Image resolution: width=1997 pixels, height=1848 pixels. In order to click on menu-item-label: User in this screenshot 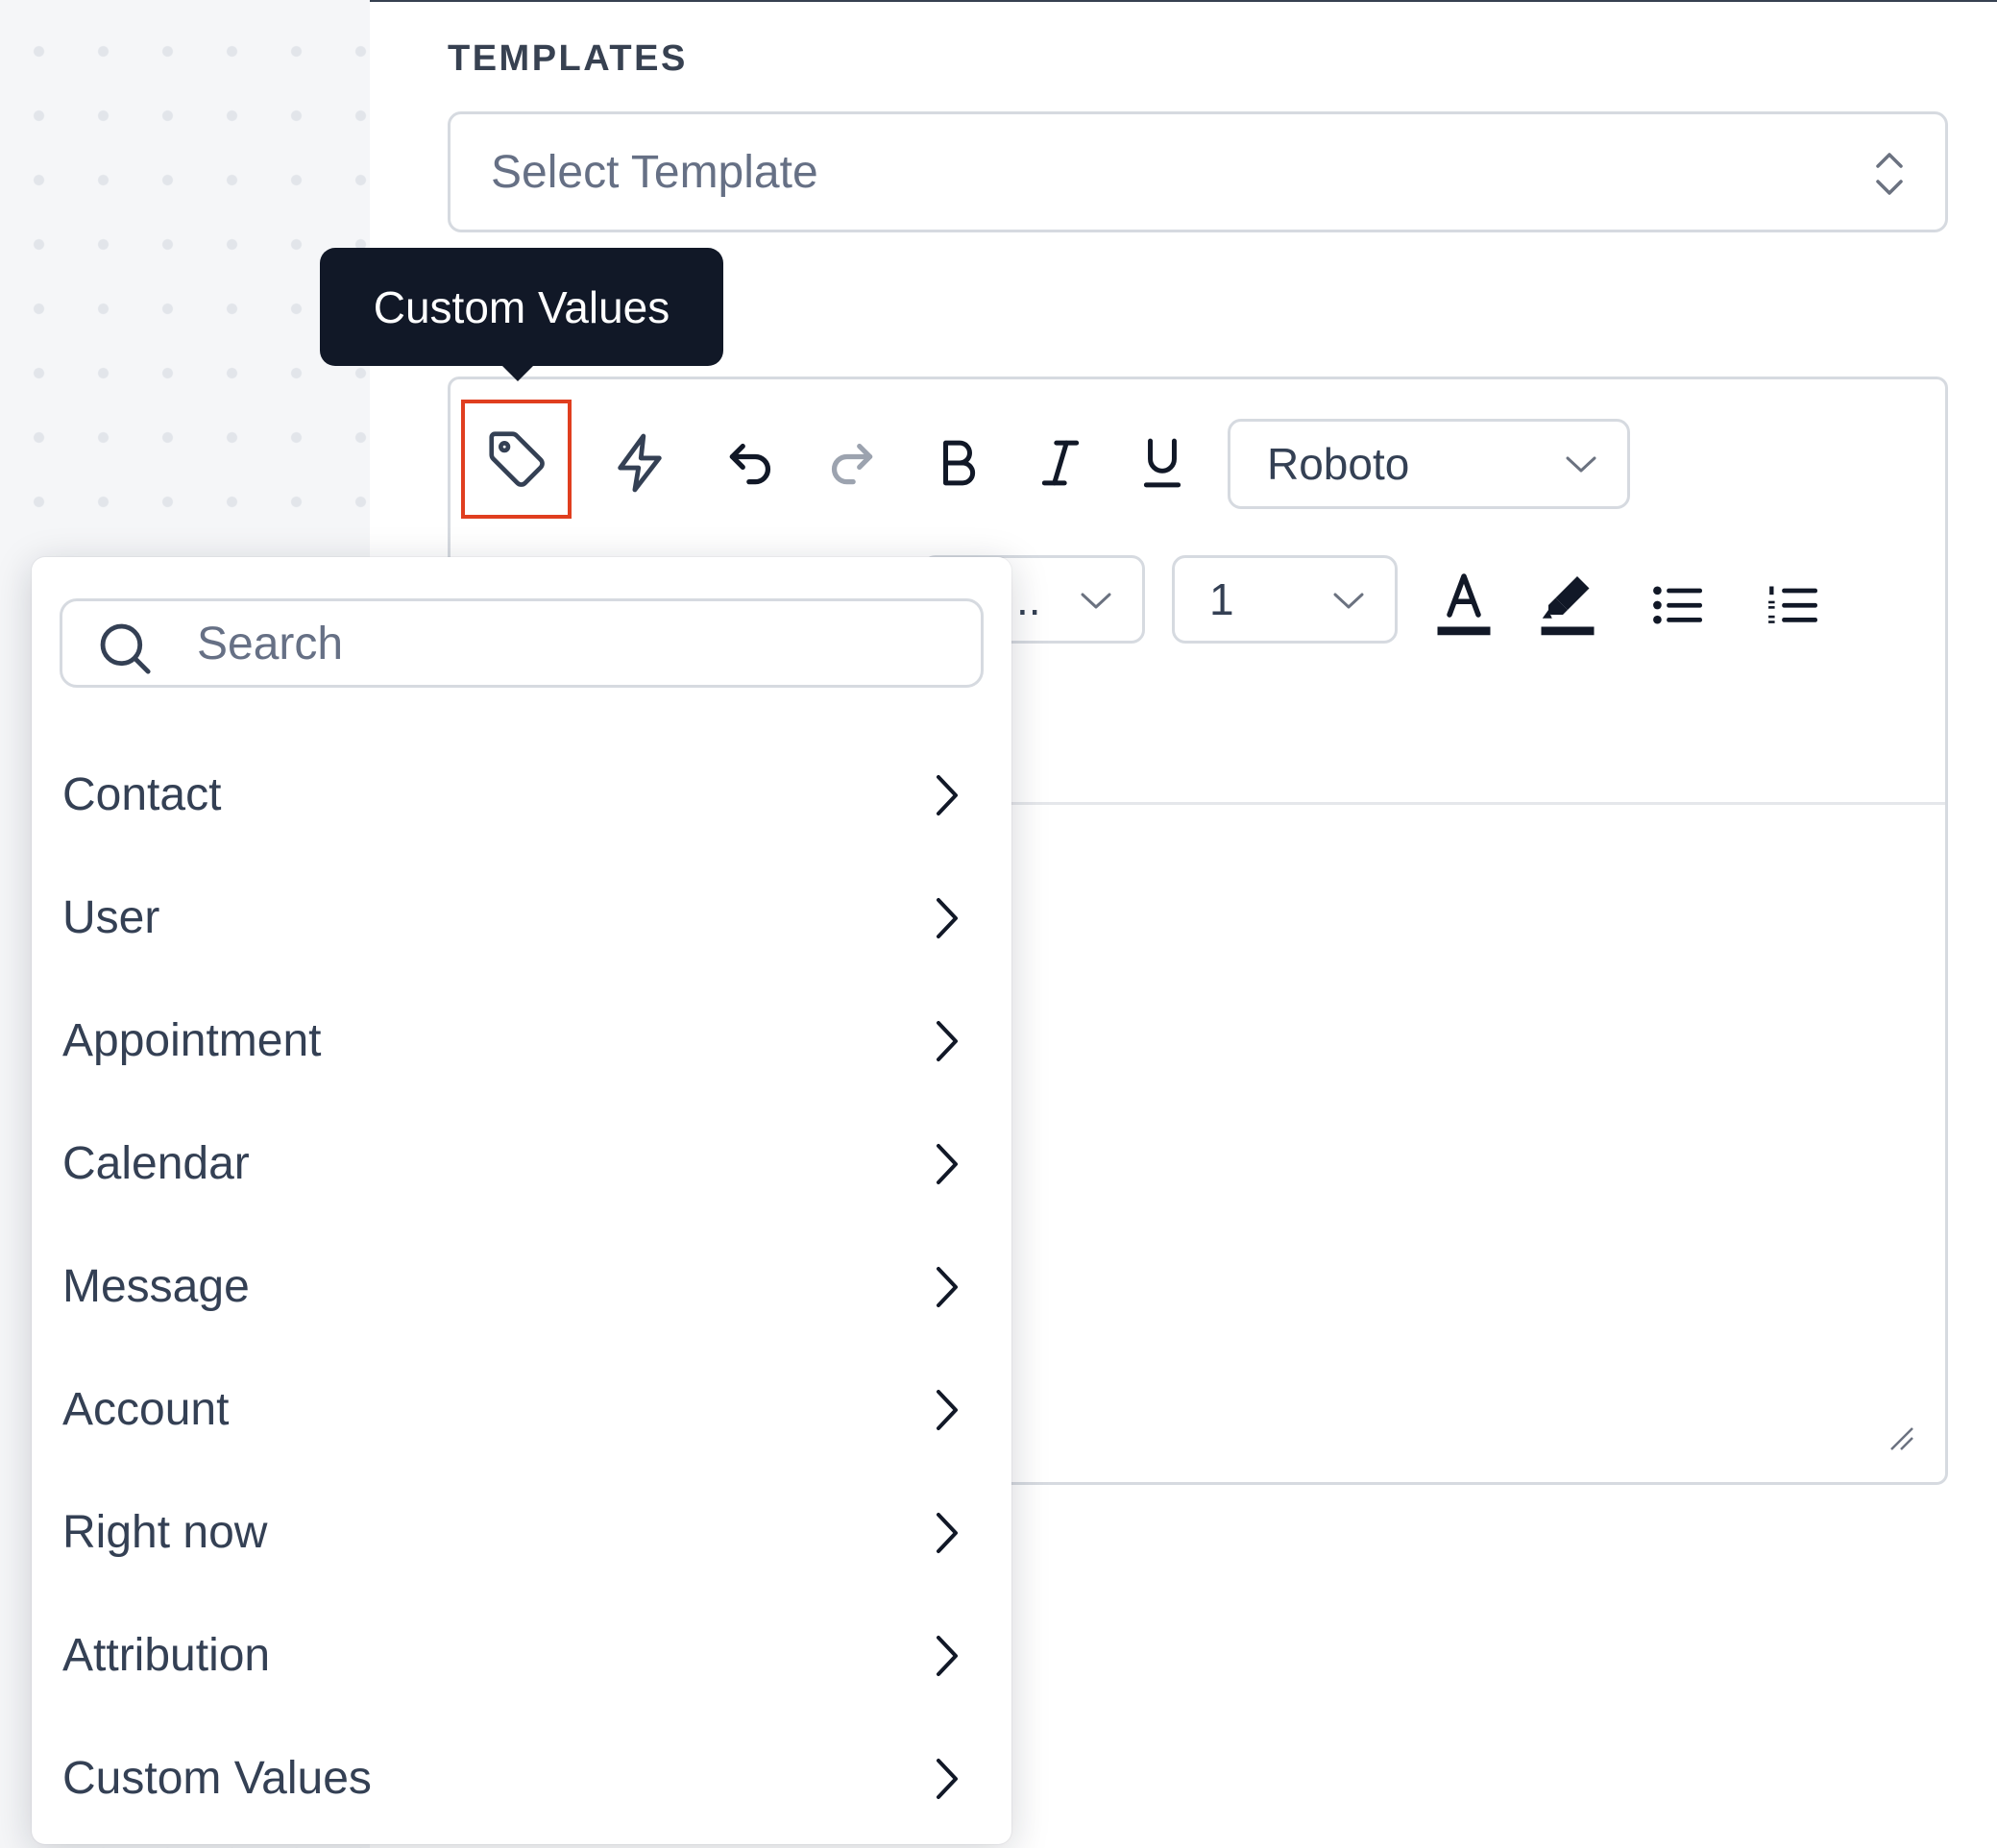, I will do `click(111, 917)`.